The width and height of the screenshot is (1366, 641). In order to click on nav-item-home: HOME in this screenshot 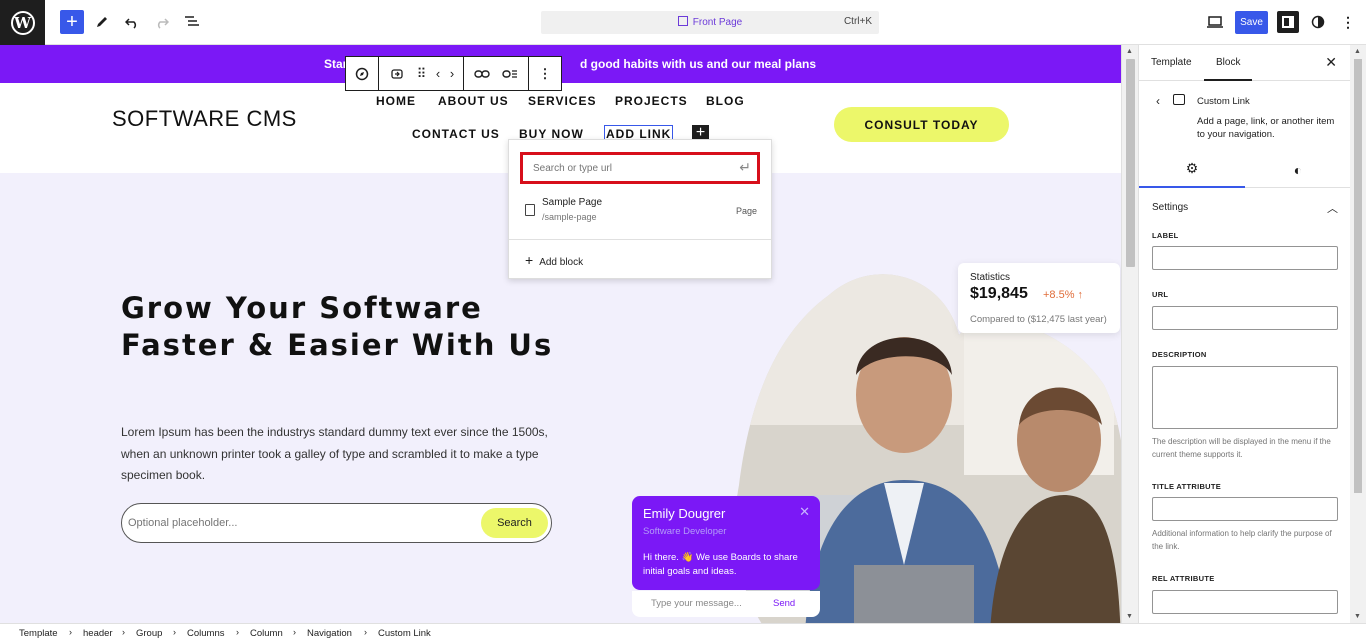, I will do `click(396, 101)`.